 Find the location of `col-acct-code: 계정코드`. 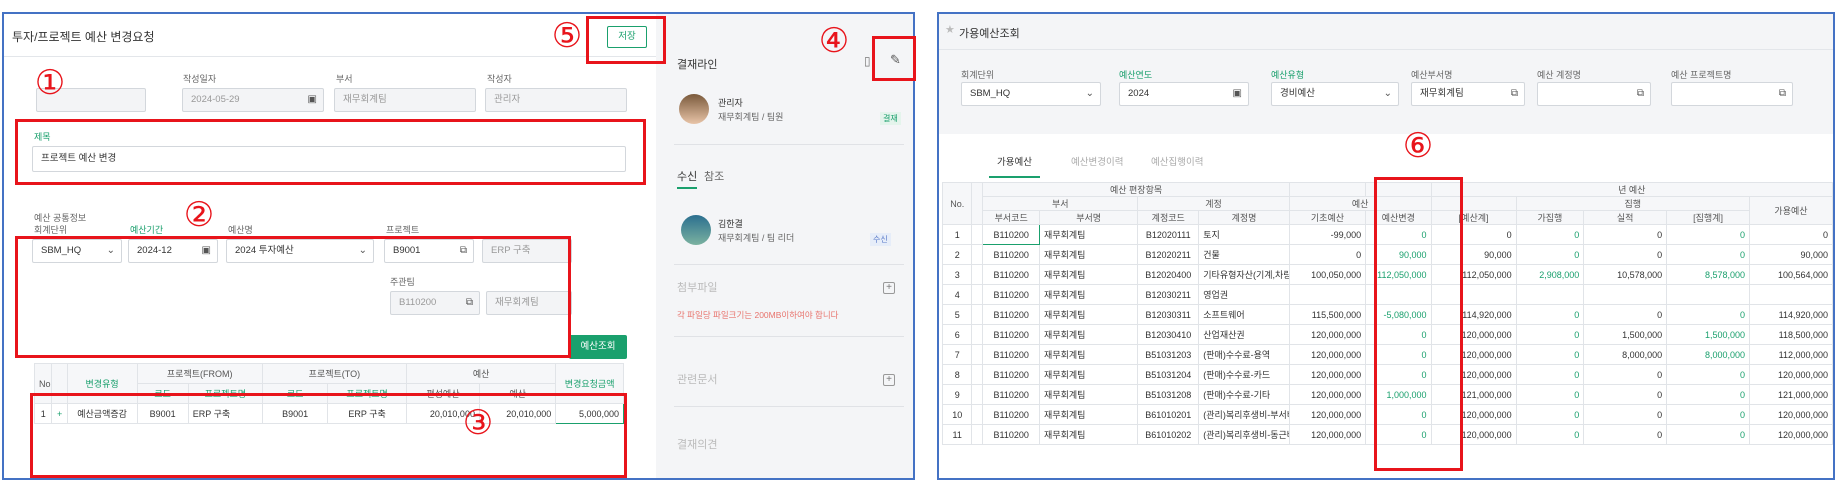

col-acct-code: 계정코드 is located at coordinates (1168, 217).